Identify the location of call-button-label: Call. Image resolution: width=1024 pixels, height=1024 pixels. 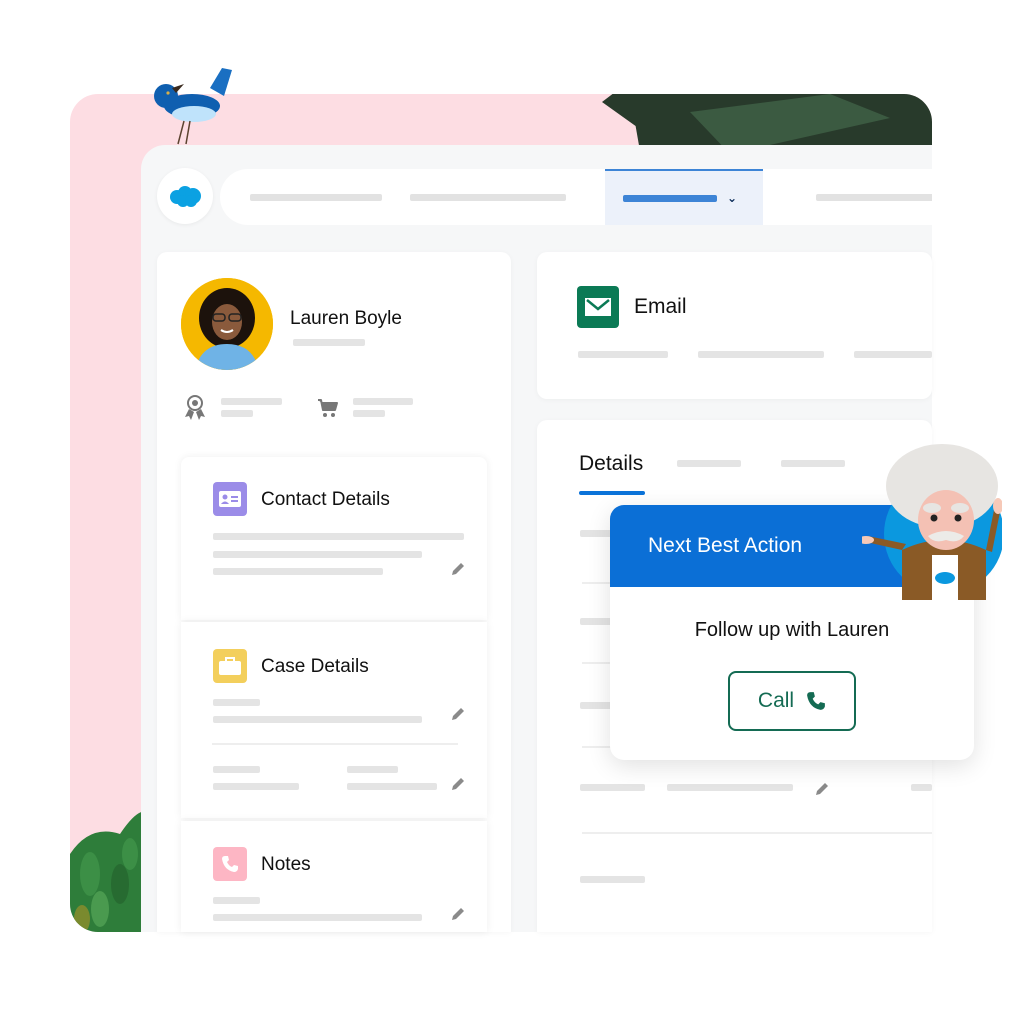
(776, 700).